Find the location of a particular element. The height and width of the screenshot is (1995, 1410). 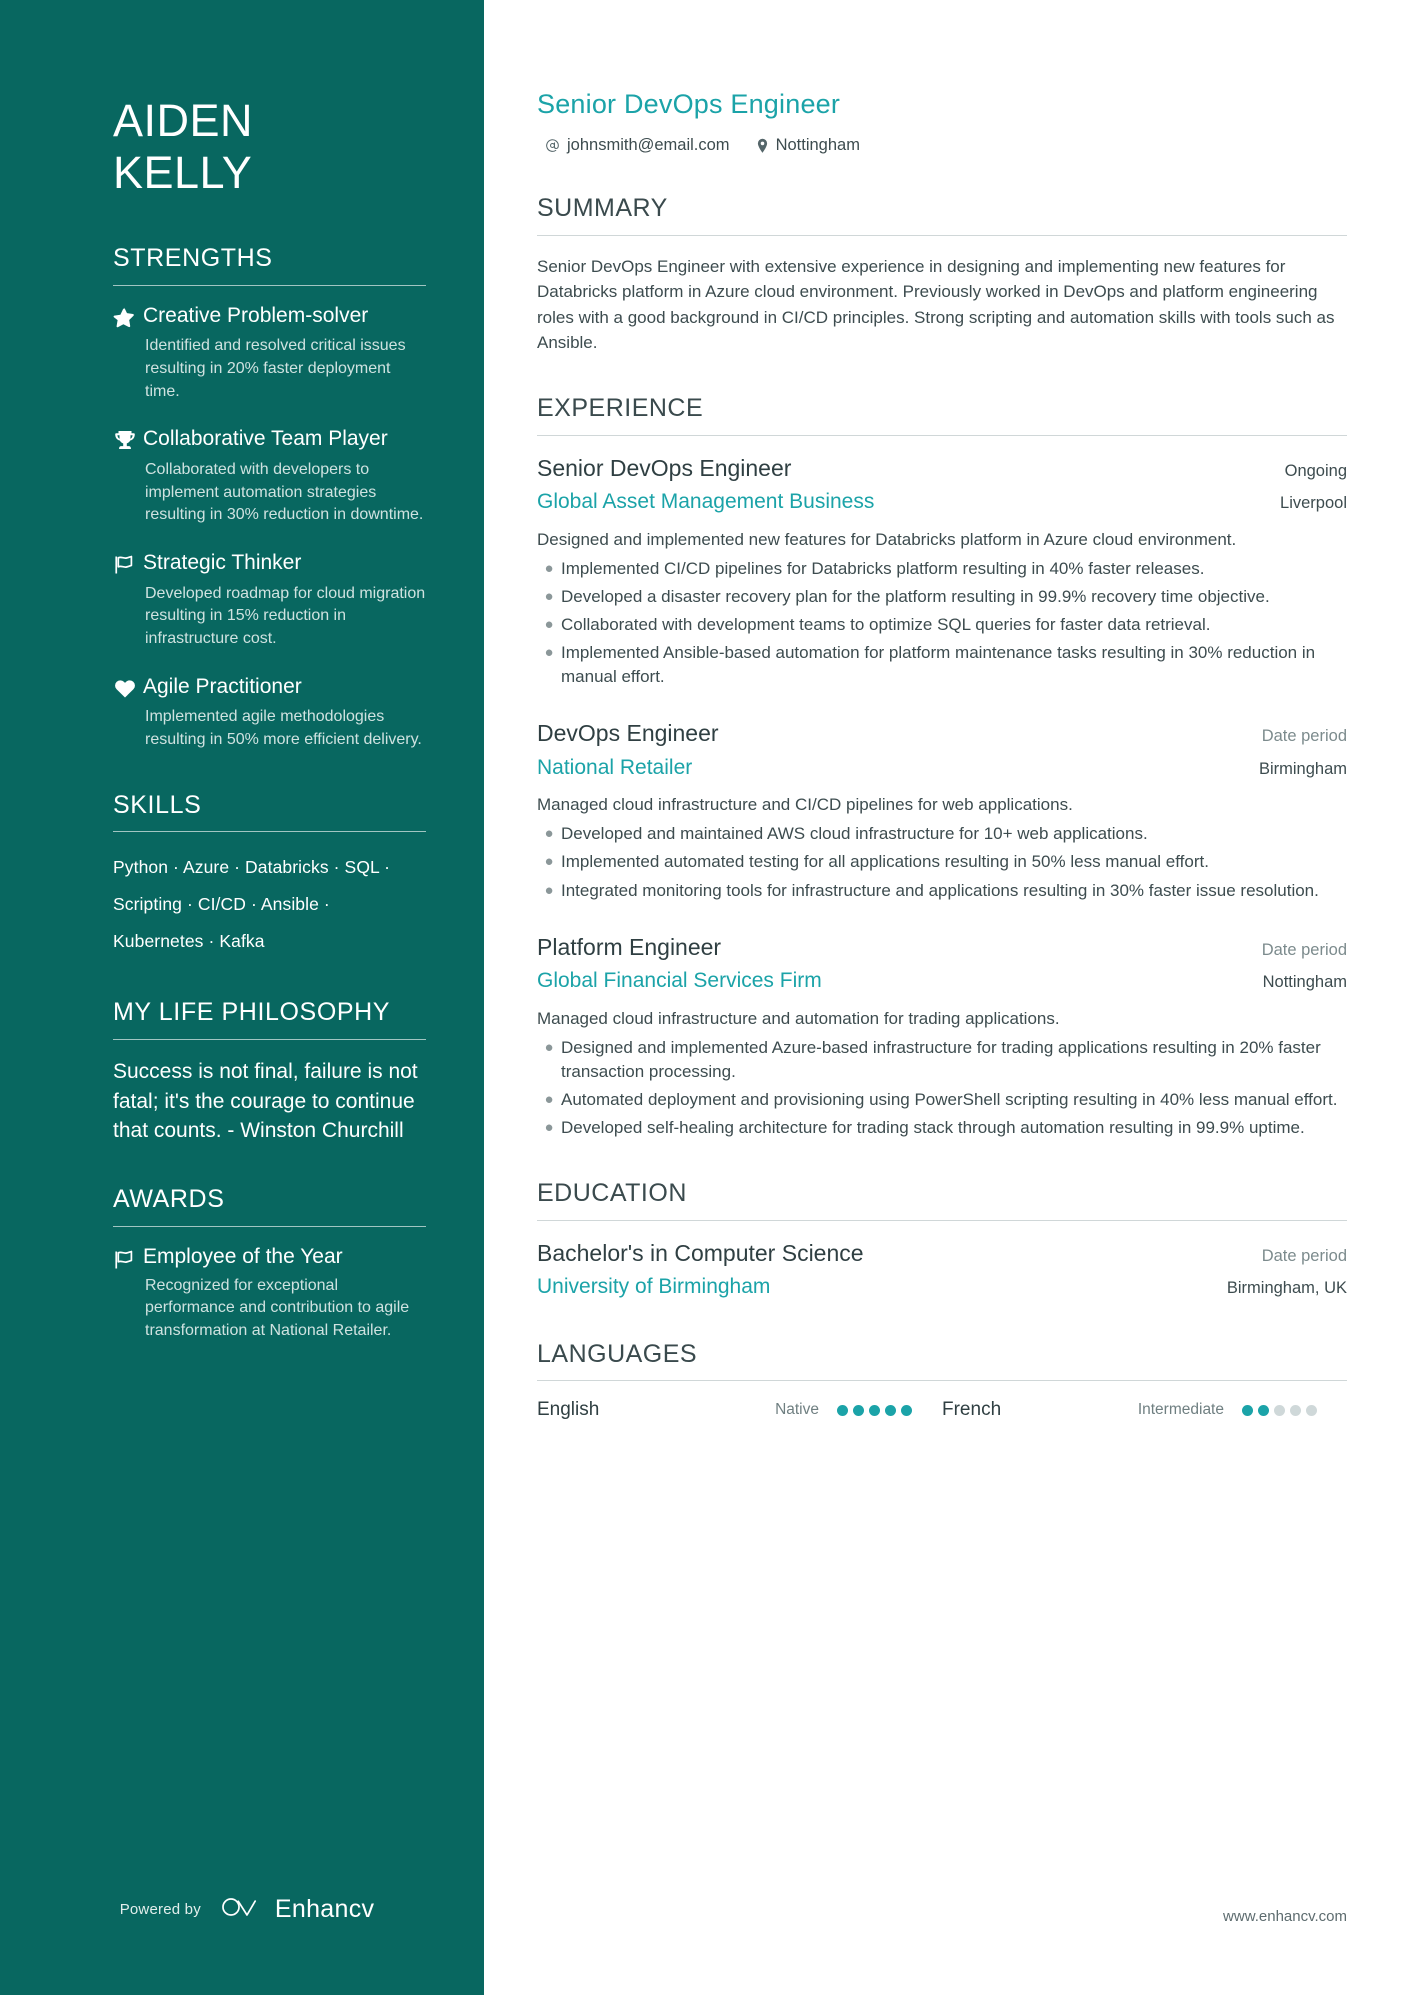

section-heading-languages: LANGUAGES is located at coordinates (617, 1353).